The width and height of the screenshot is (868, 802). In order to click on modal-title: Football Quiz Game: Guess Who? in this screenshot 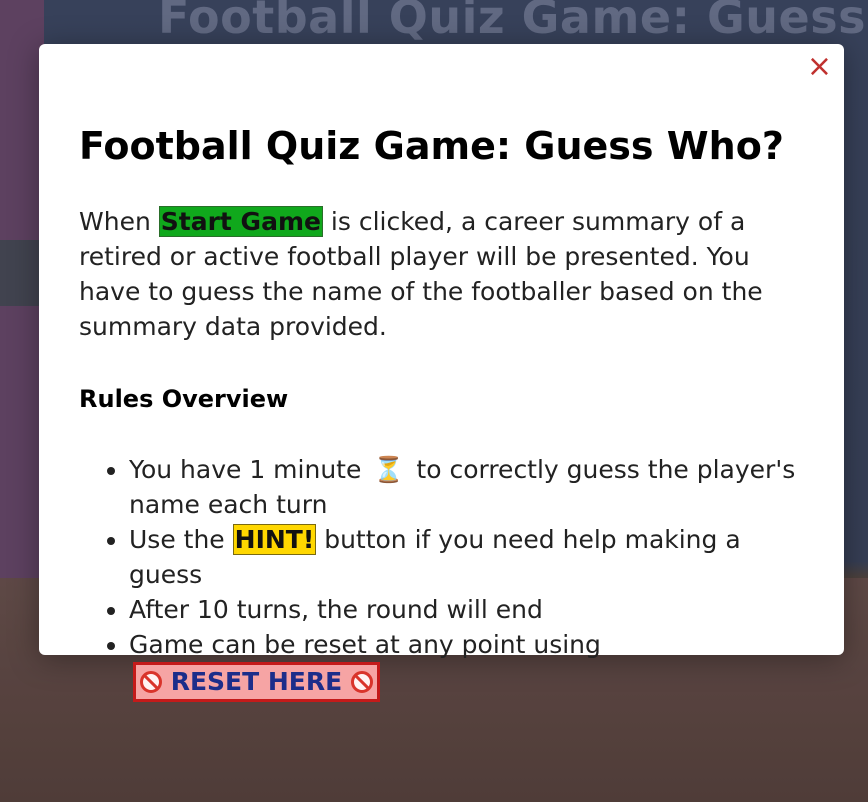, I will do `click(431, 146)`.